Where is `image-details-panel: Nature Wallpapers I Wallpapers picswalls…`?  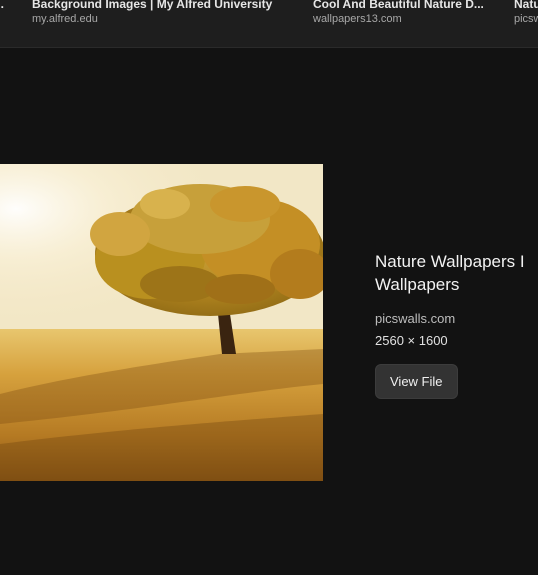
image-details-panel: Nature Wallpapers I Wallpapers picswalls… is located at coordinates (456, 324).